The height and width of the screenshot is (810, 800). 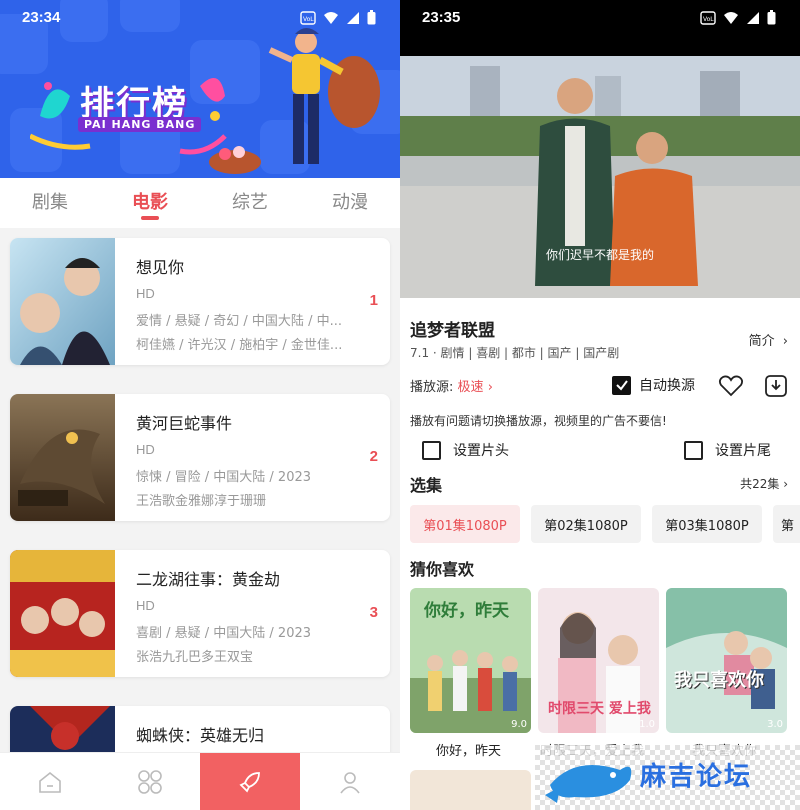 I want to click on playback-notice: 播放有问题请切换播放源，视频里的广告不要信!, so click(x=538, y=421).